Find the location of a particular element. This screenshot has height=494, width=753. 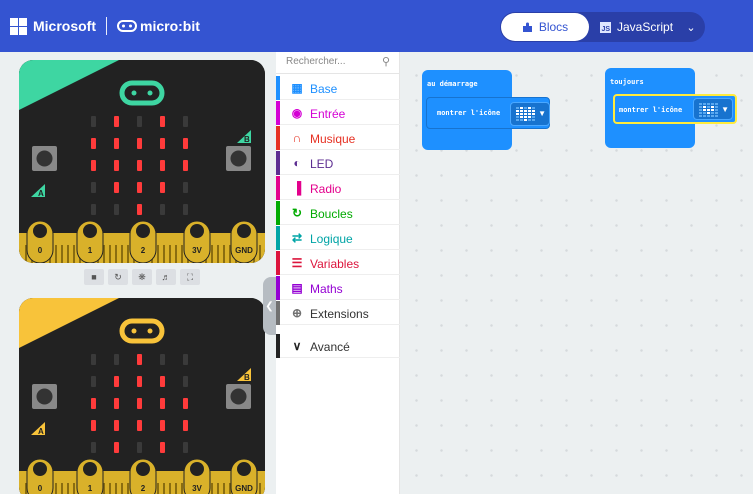

brand-label: Microsoft is located at coordinates (64, 26).